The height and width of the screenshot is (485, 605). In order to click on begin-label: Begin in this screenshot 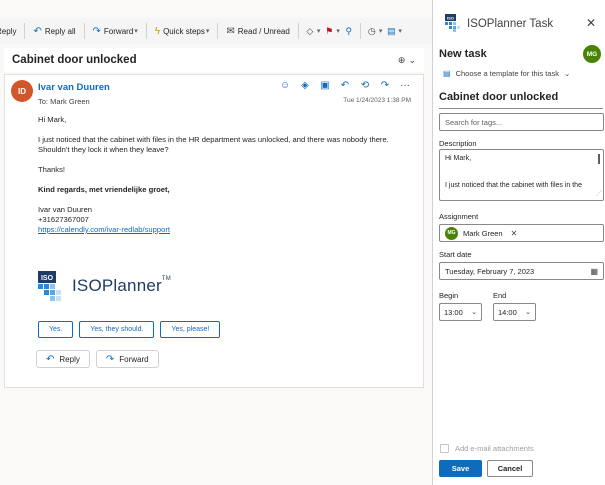, I will do `click(449, 295)`.